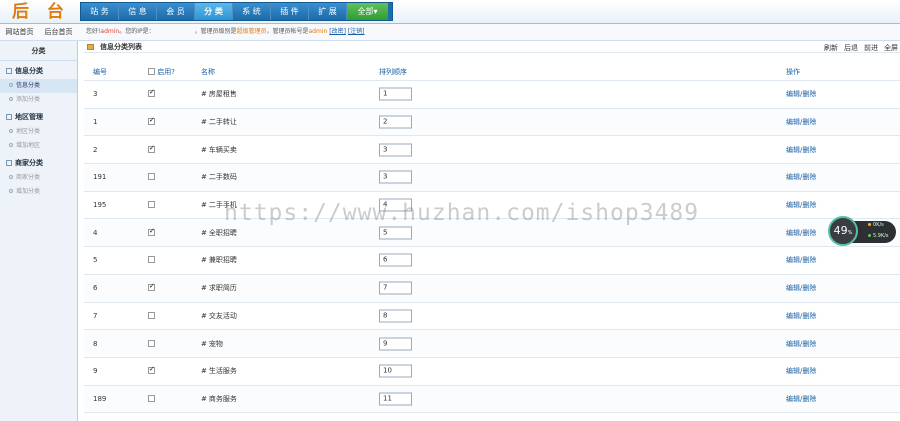 This screenshot has width=900, height=421. Describe the element at coordinates (100, 11) in the screenshot. I see `nav-tab-0: 站 务` at that location.